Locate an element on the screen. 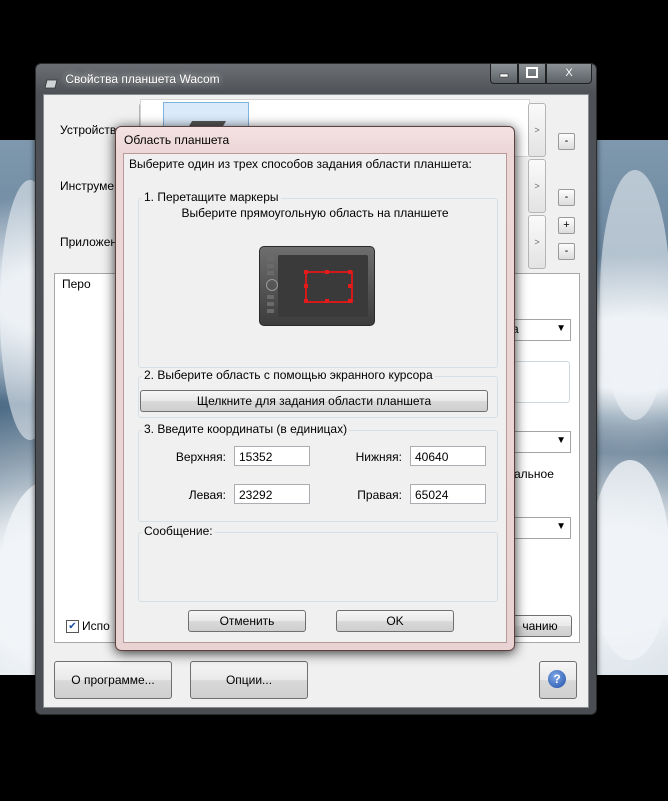 The height and width of the screenshot is (801, 668). right-label: Правая: is located at coordinates (379, 495).